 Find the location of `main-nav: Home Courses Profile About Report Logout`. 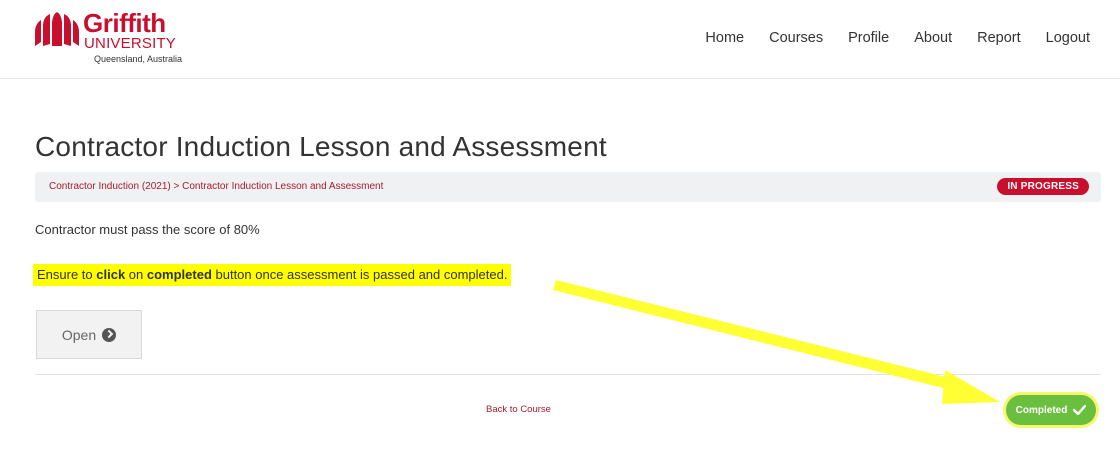

main-nav: Home Courses Profile About Report Logout is located at coordinates (885, 38).